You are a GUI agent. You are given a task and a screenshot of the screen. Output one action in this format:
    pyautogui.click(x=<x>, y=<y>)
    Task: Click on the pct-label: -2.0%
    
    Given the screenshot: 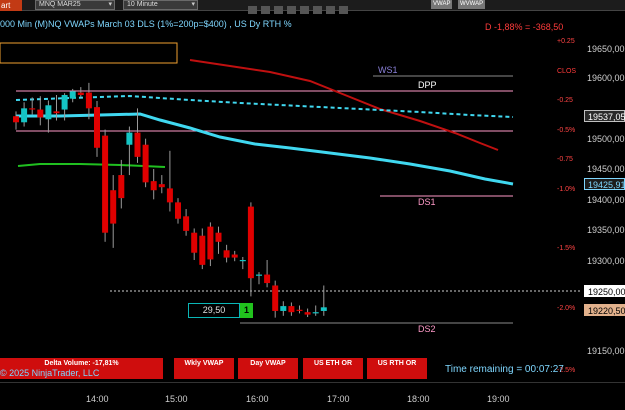 What is the action you would take?
    pyautogui.click(x=566, y=308)
    